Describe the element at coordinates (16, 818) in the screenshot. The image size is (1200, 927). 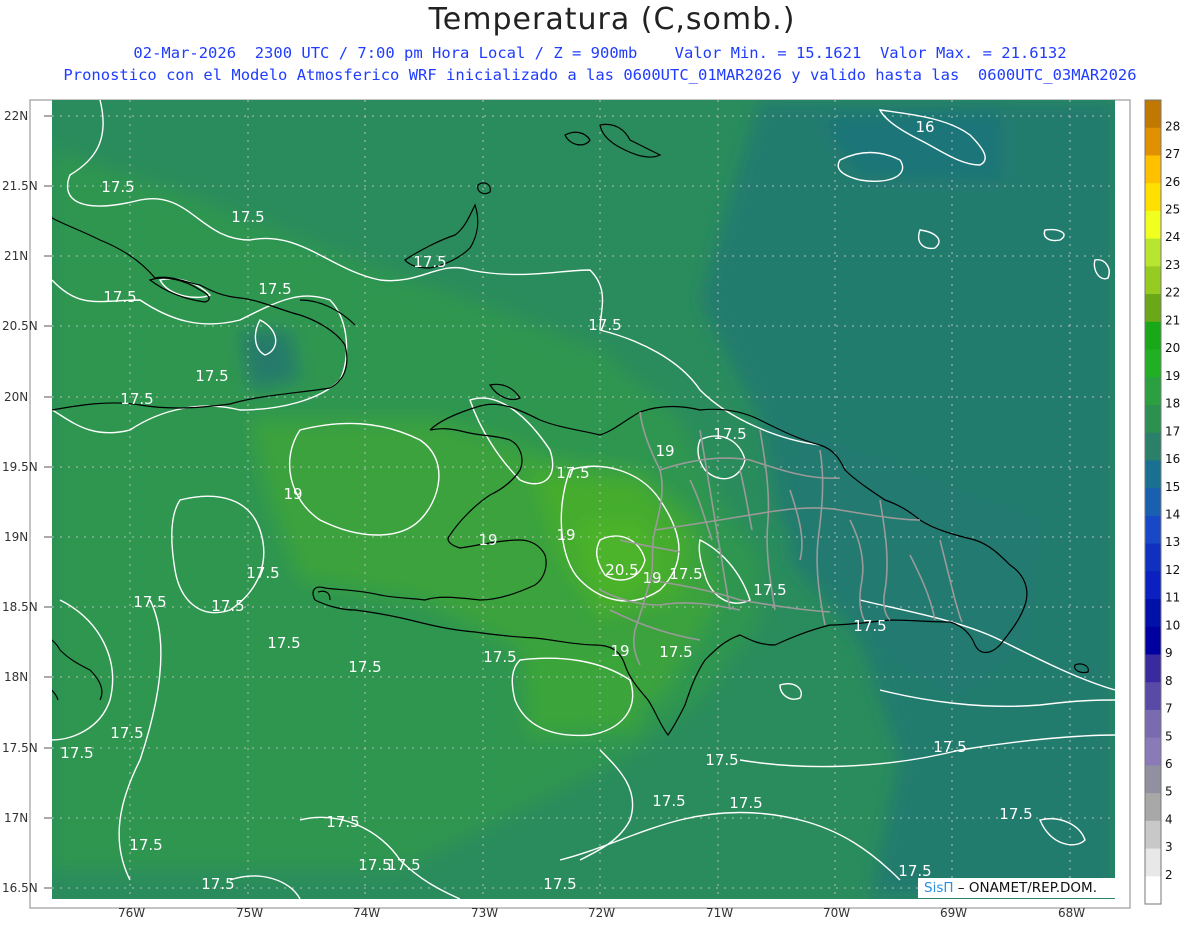
I see `lat-label: 17N` at that location.